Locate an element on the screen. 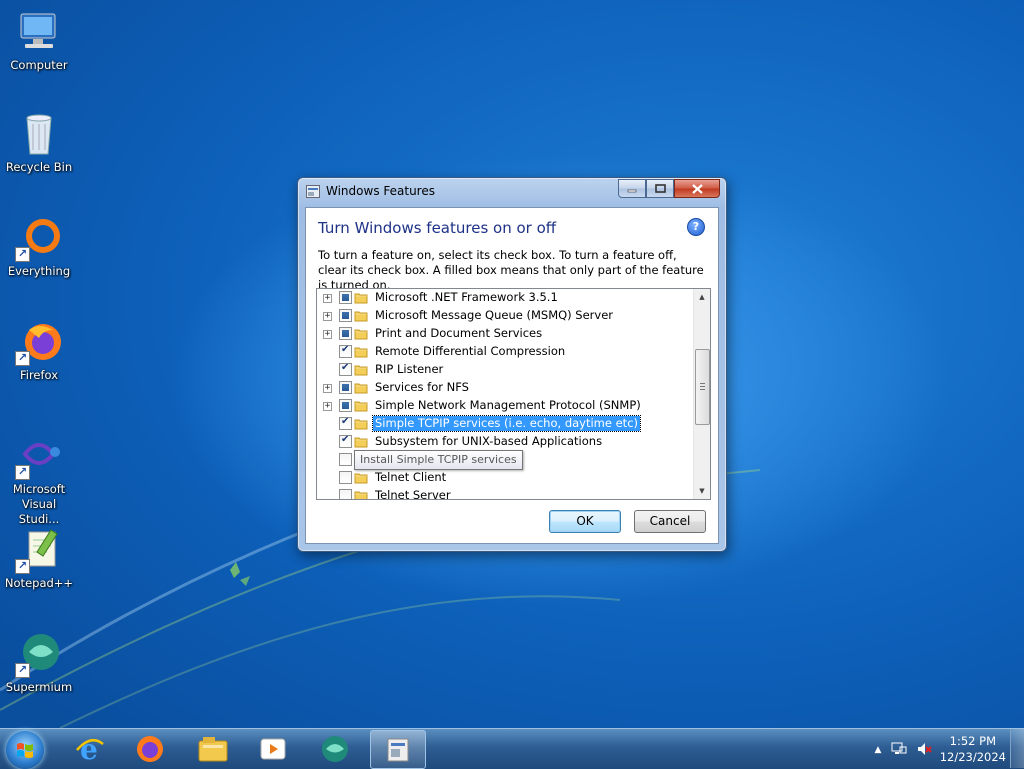 This screenshot has width=1024, height=769. firefox-icon: ↗ is located at coordinates (39, 342).